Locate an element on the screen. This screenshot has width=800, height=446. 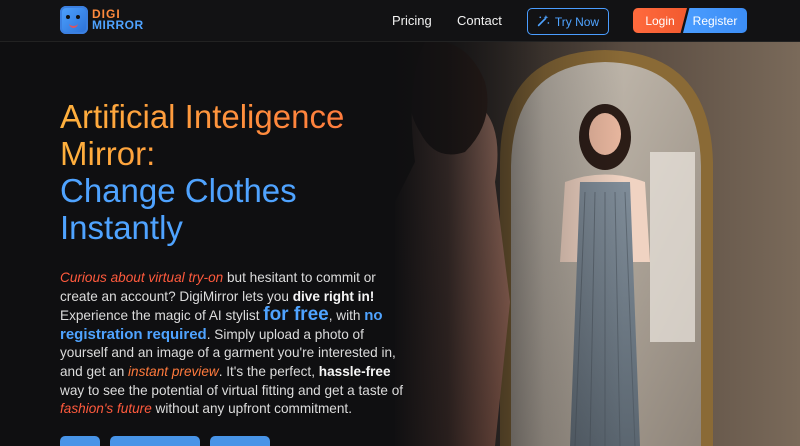
auth-buttons: Login Register is located at coordinates (690, 20).